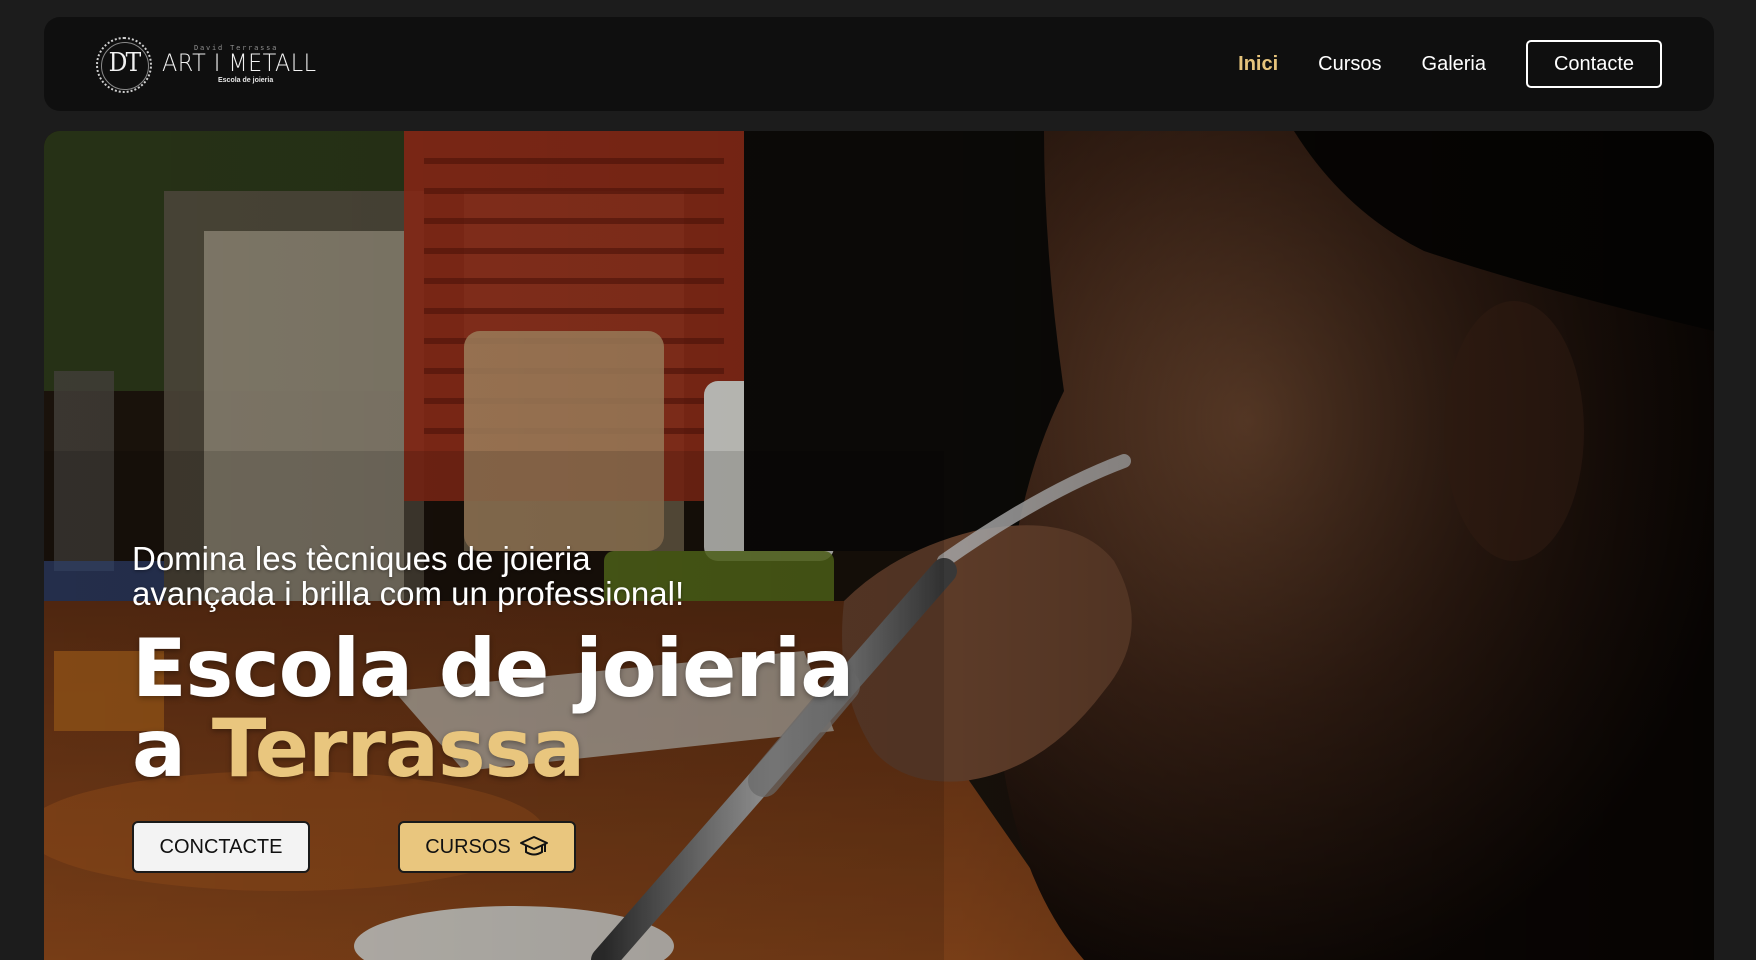  Describe the element at coordinates (1594, 64) in the screenshot. I see `contact-button: Contacte` at that location.